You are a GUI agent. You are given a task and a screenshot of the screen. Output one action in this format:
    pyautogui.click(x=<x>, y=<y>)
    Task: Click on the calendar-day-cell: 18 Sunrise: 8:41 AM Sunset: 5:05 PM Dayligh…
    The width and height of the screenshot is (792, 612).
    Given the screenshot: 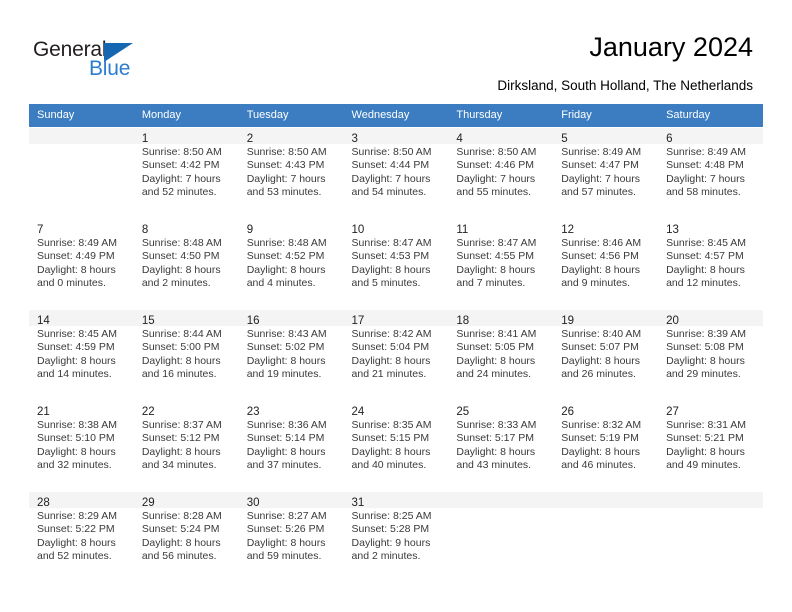 What is the action you would take?
    pyautogui.click(x=501, y=354)
    